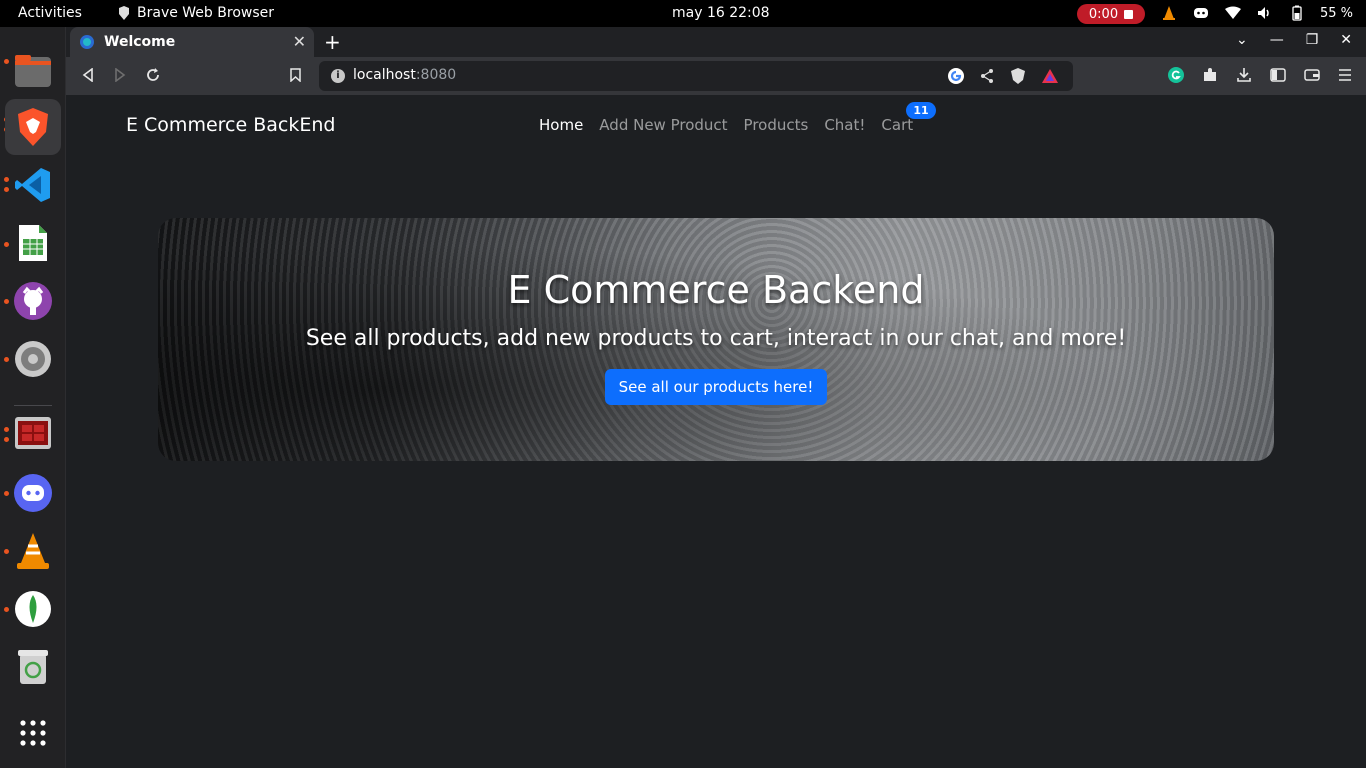 Image resolution: width=1366 pixels, height=768 pixels. I want to click on bookmark-button, so click(295, 76).